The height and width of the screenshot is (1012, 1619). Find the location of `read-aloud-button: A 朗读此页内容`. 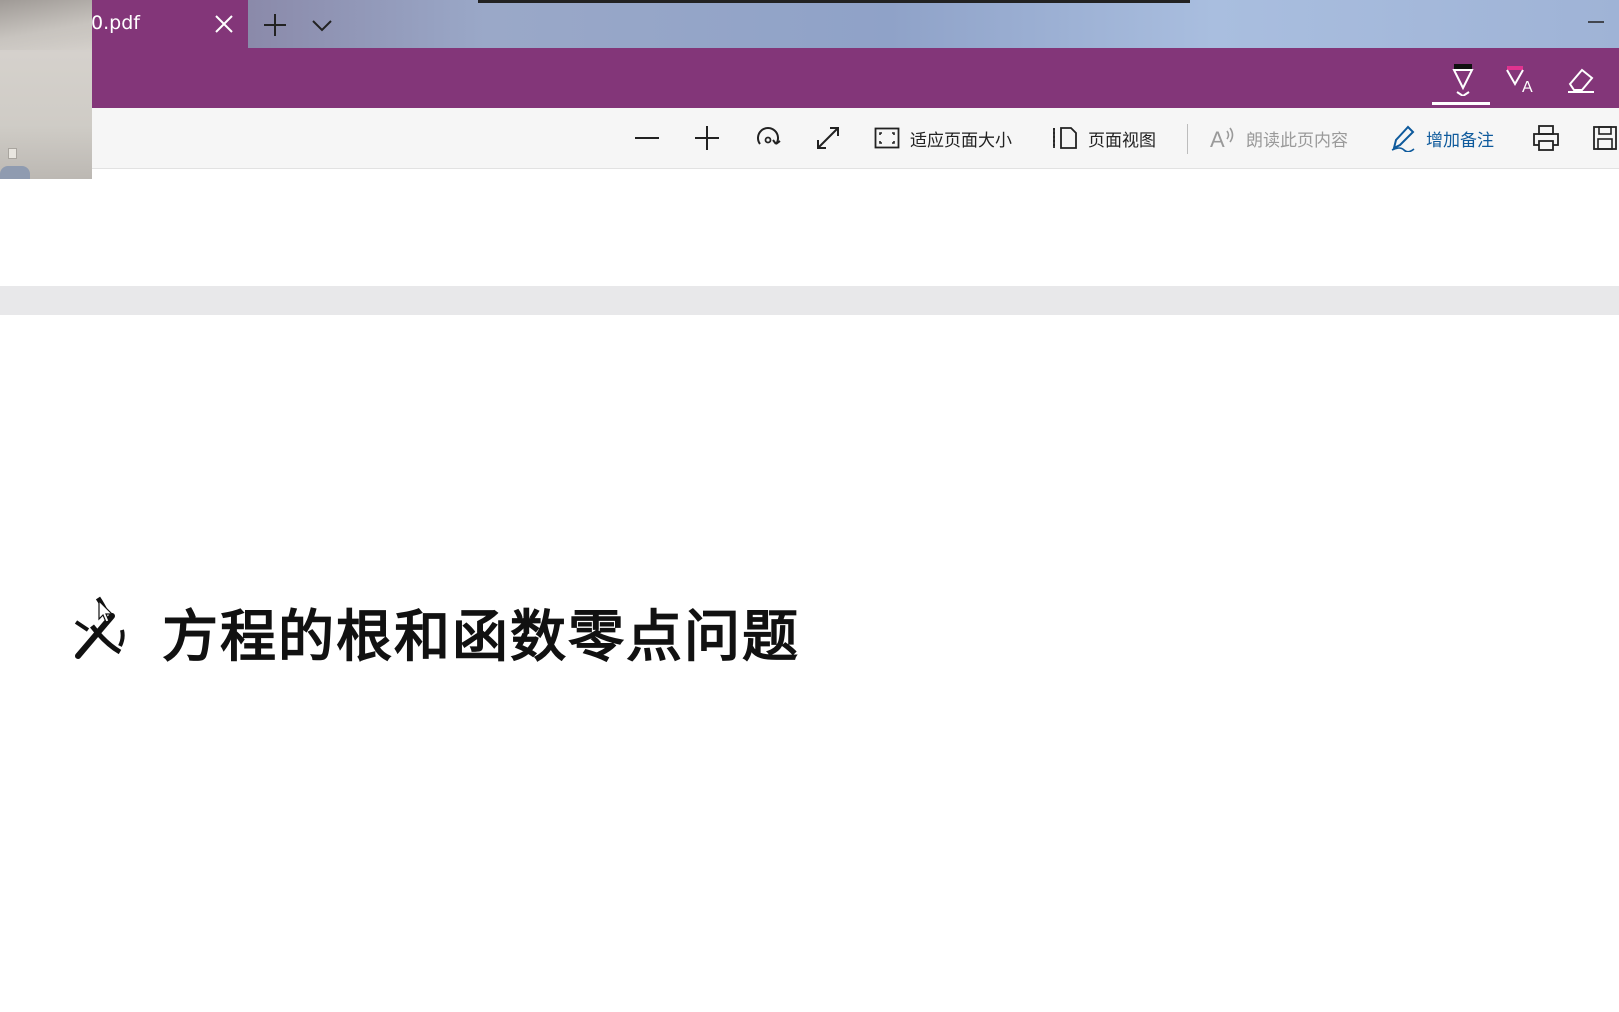

read-aloud-button: A 朗读此页内容 is located at coordinates (1279, 138).